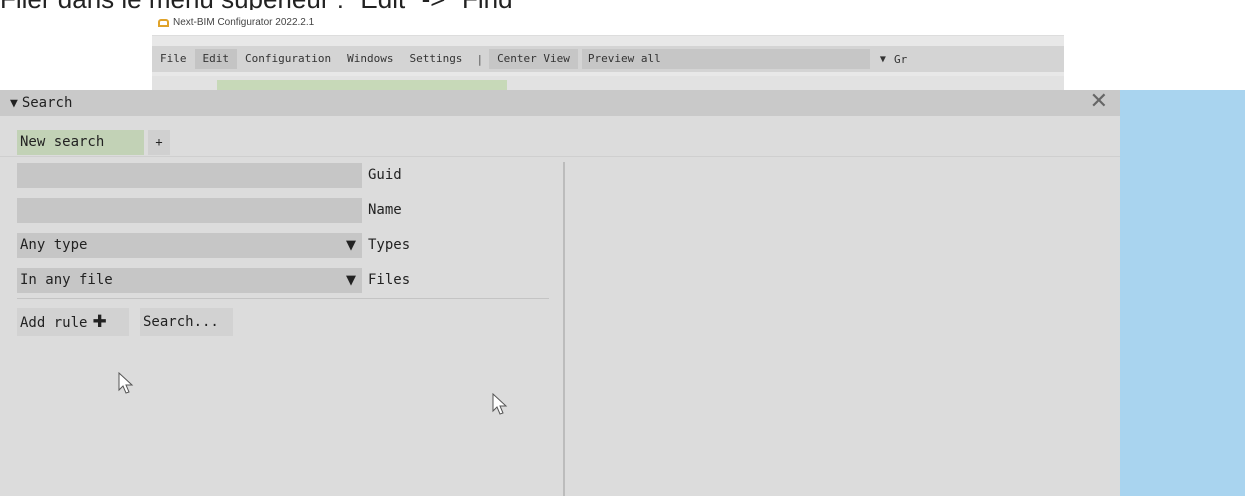 The width and height of the screenshot is (1245, 496). What do you see at coordinates (54, 245) in the screenshot?
I see `types-select-value: Any type` at bounding box center [54, 245].